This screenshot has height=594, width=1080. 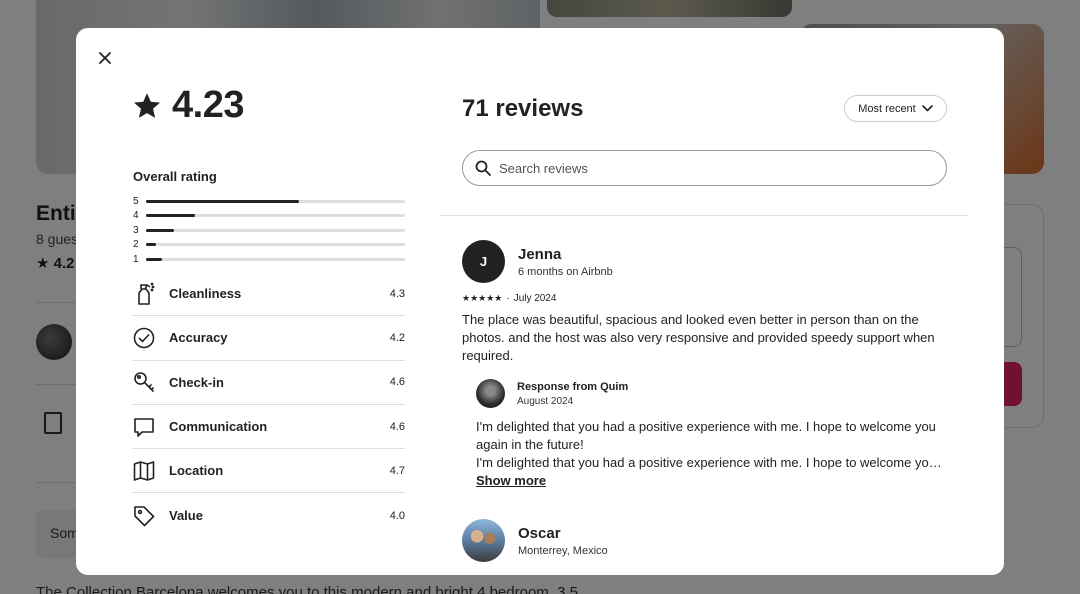 I want to click on overall-score: 4.23, so click(x=188, y=105).